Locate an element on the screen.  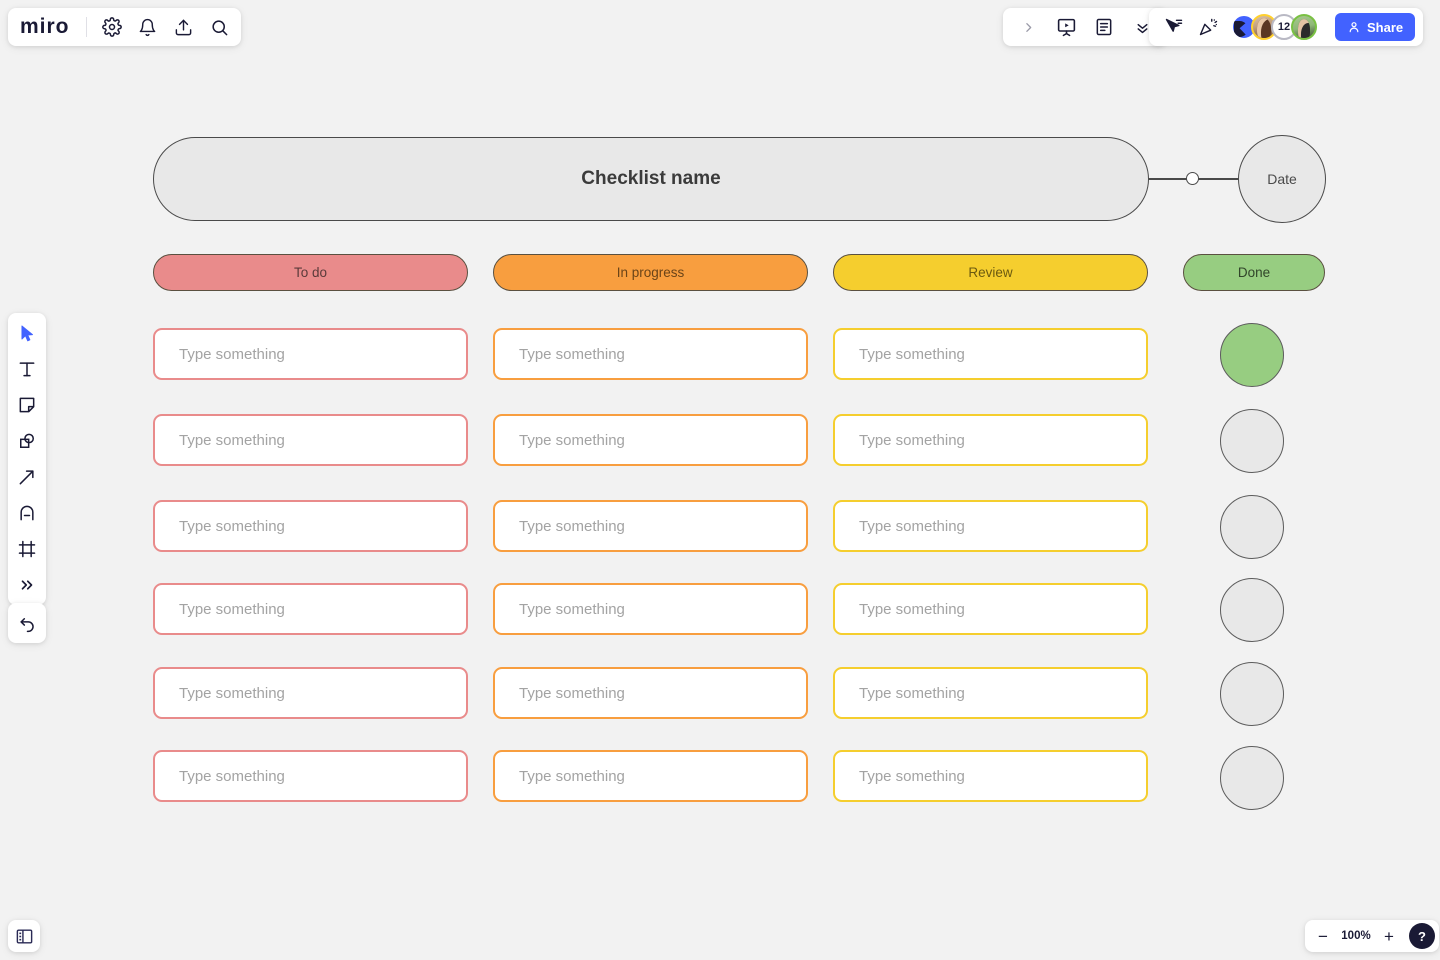
bell-icon is located at coordinates (148, 27).